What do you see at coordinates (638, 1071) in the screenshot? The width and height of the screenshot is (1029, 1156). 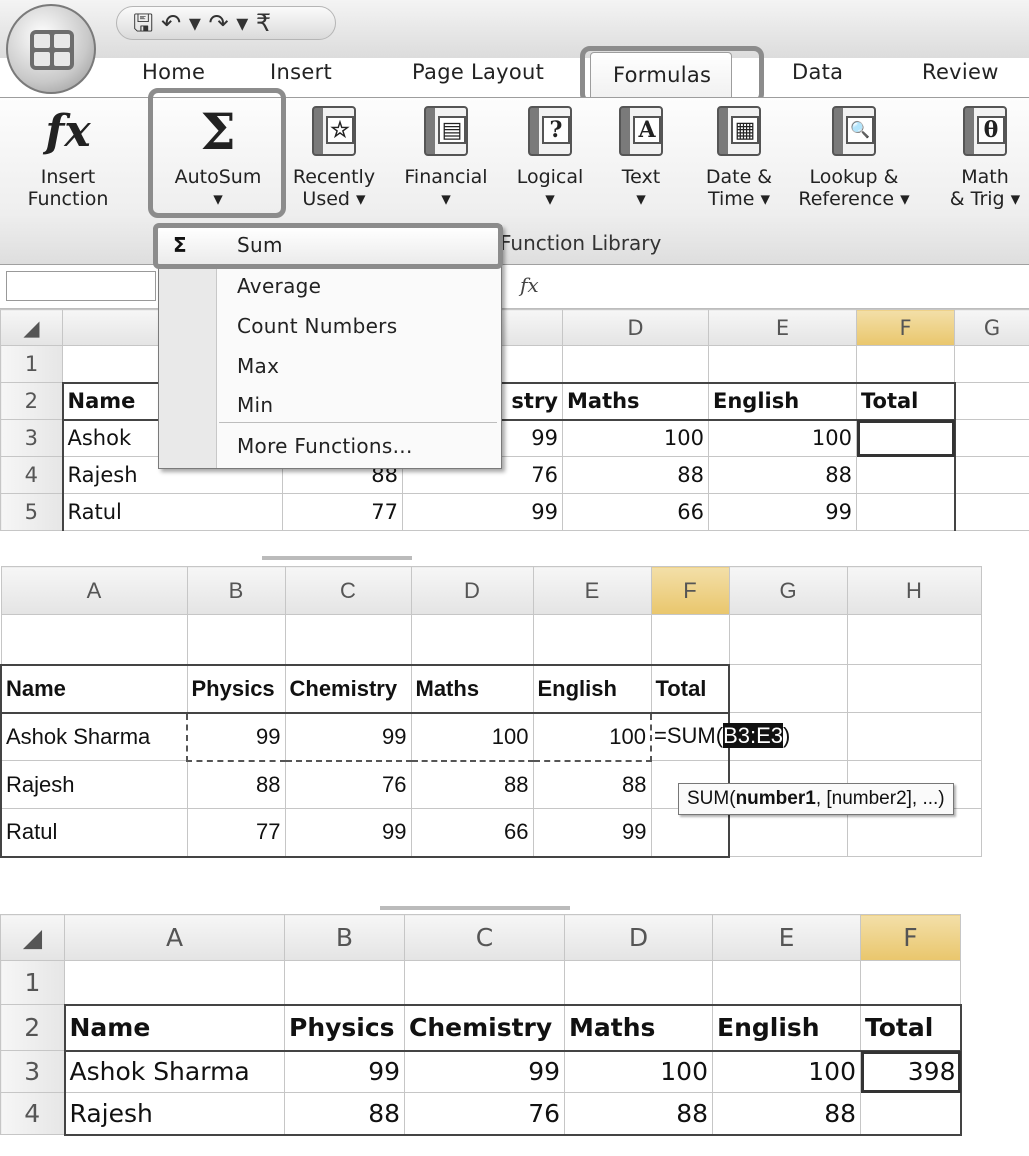 I see `cell-maths: 100` at bounding box center [638, 1071].